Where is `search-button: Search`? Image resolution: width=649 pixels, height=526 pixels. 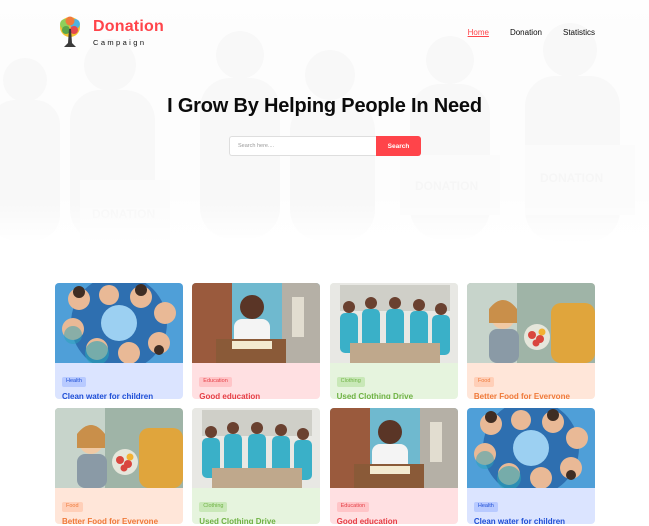
search-button: Search is located at coordinates (398, 146).